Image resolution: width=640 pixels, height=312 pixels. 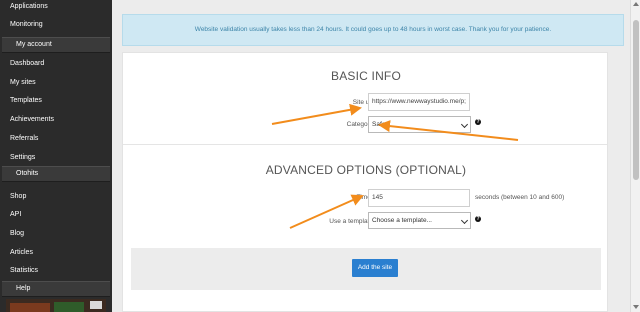 I want to click on site-url-input: https://www.newwaystudio.me/p;, so click(x=419, y=102).